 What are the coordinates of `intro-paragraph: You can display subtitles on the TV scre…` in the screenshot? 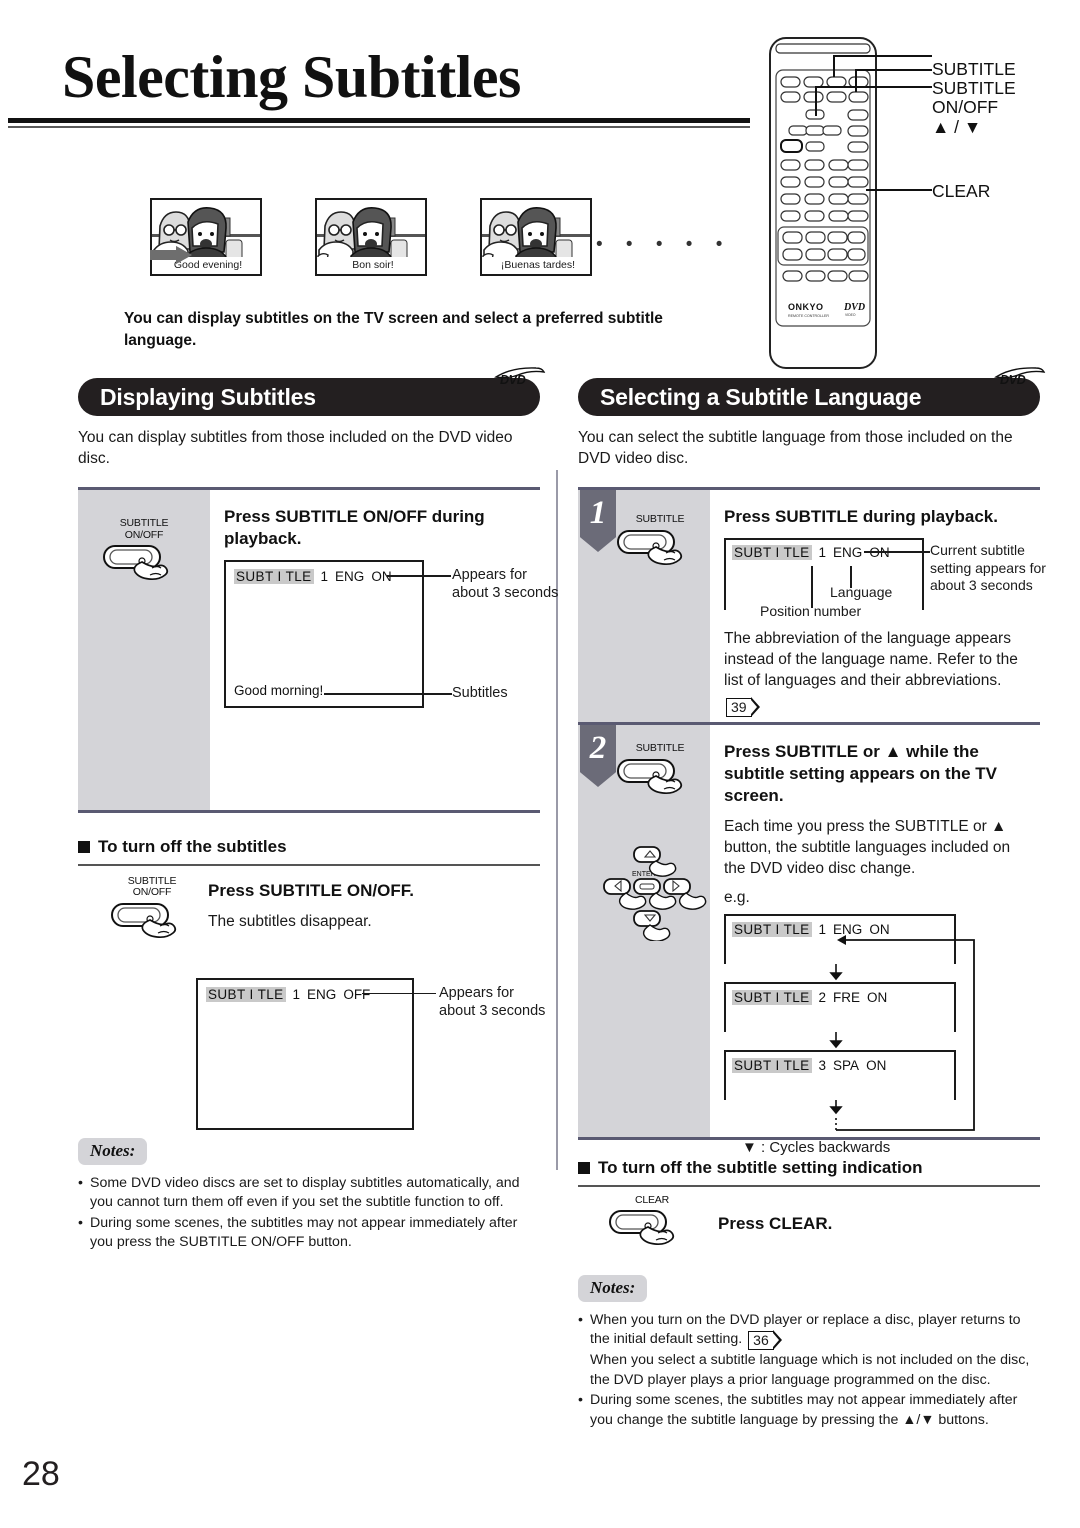 It's located at (393, 329).